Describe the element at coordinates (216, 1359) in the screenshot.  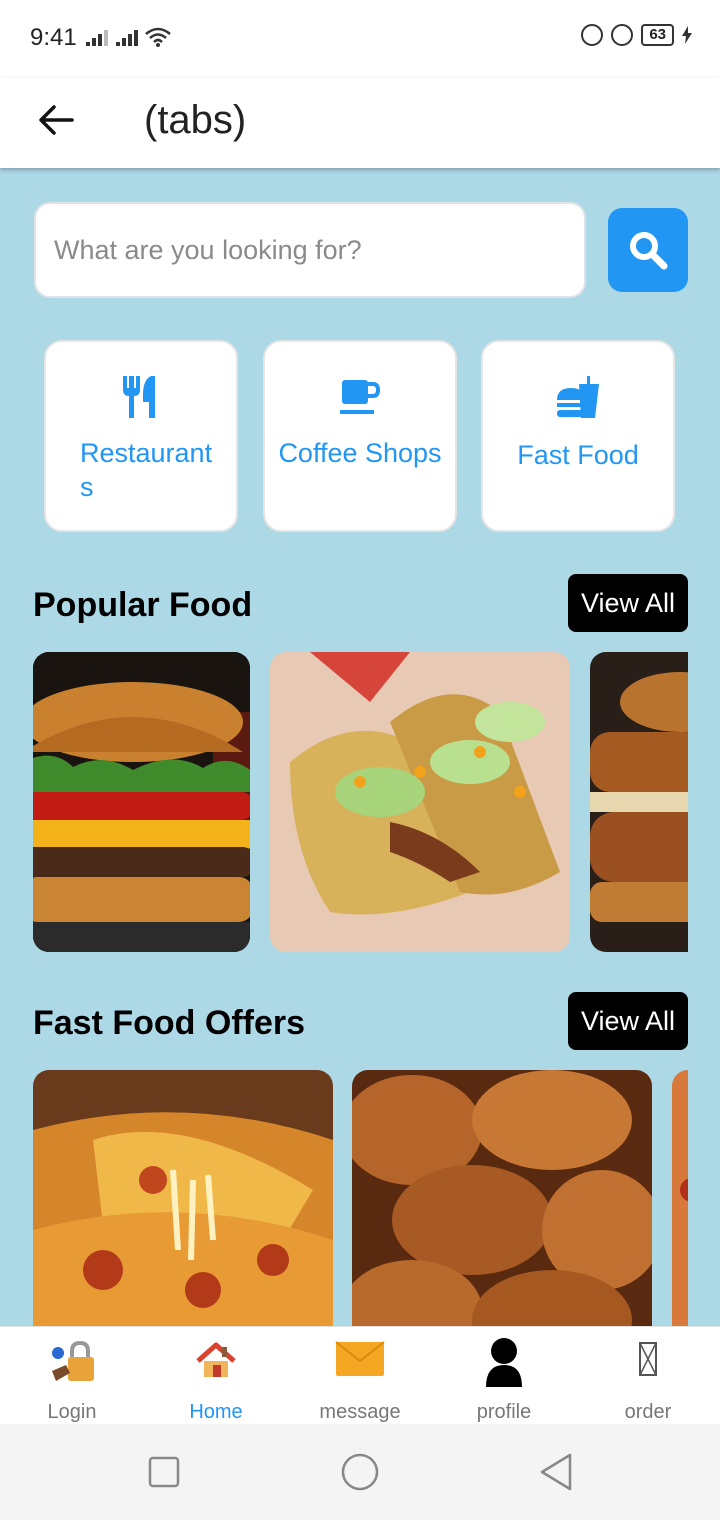
I see `house-icon` at that location.